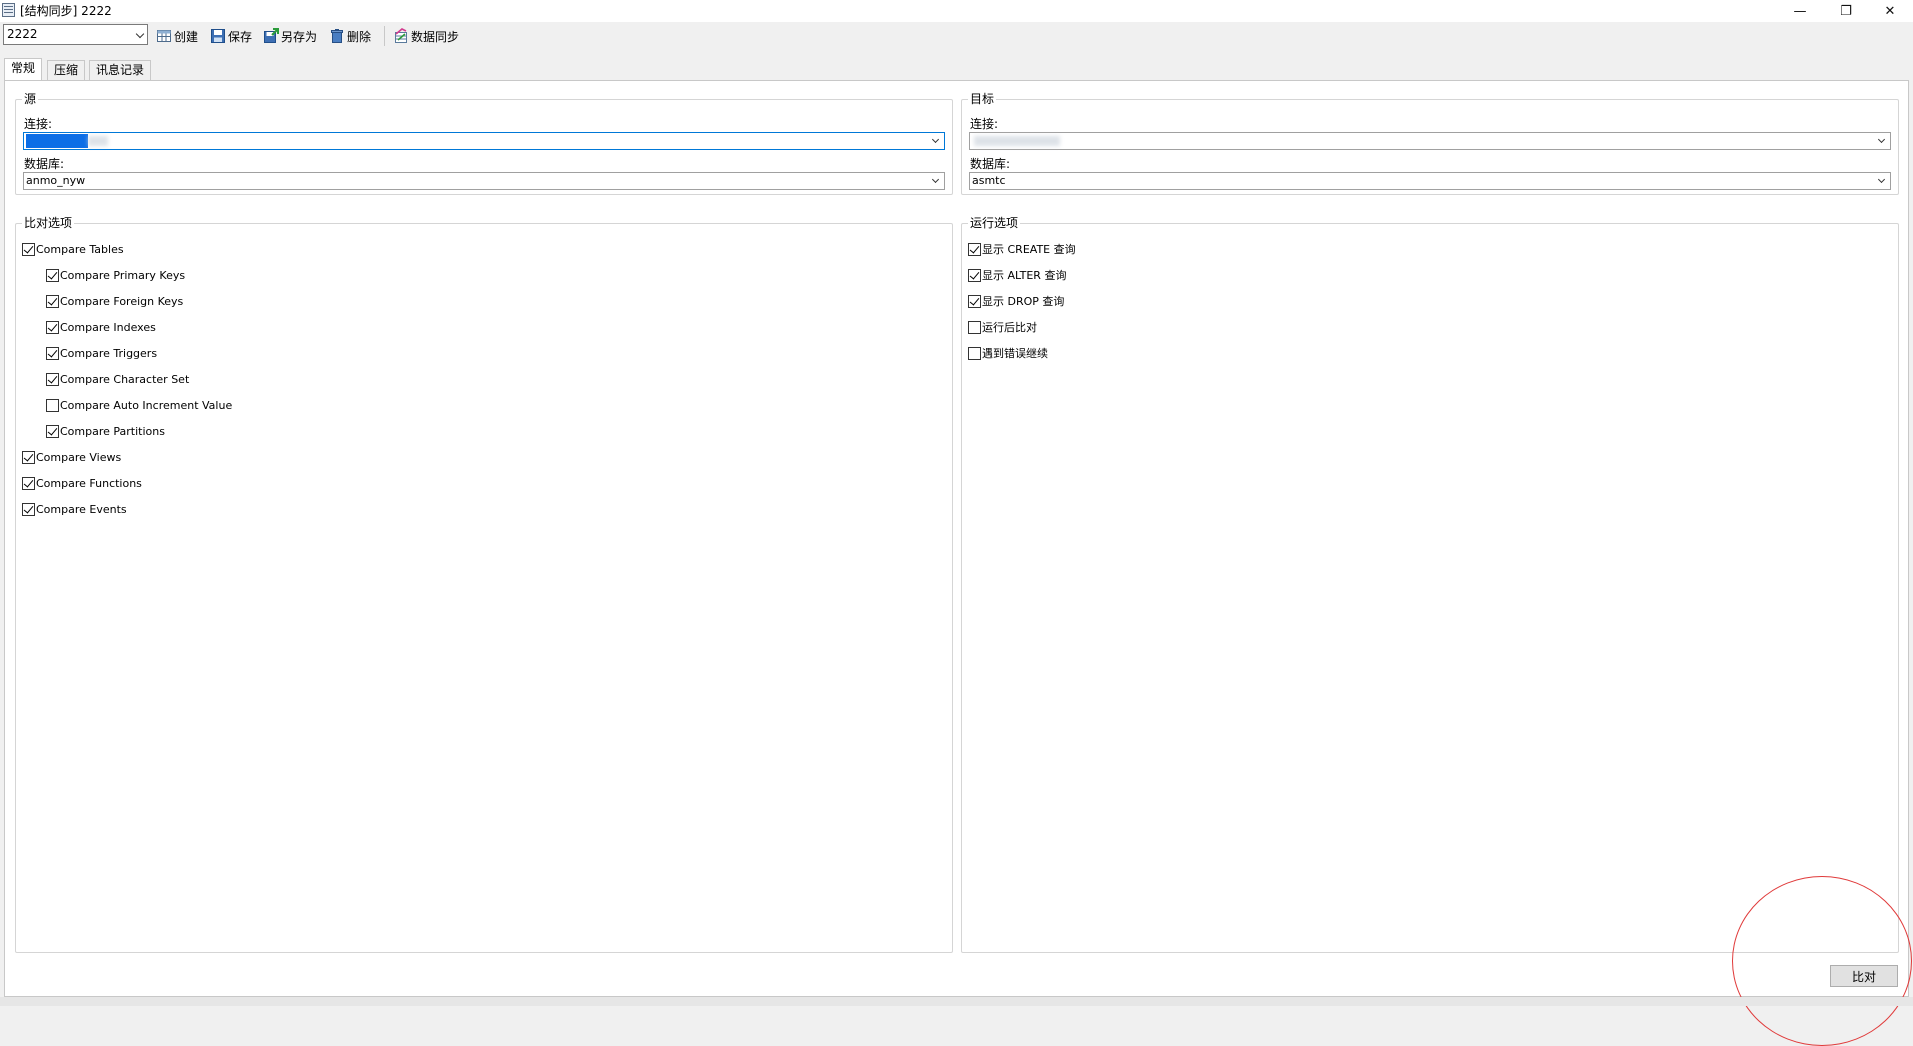 This screenshot has width=1913, height=1046. Describe the element at coordinates (1015, 353) in the screenshot. I see `run-option-label: 遇到错误继续` at that location.